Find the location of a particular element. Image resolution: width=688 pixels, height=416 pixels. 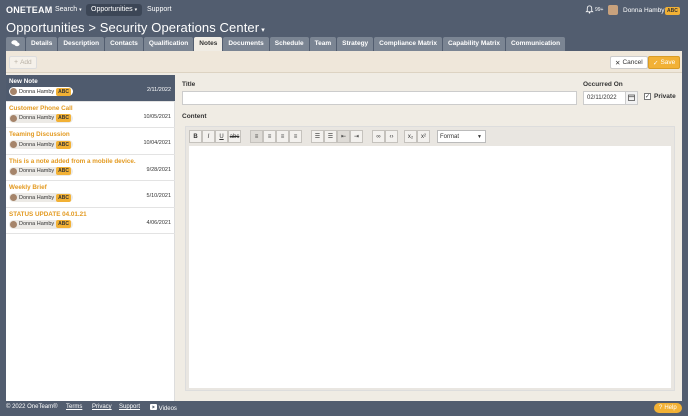

code-icon: ‹› is located at coordinates (391, 136).